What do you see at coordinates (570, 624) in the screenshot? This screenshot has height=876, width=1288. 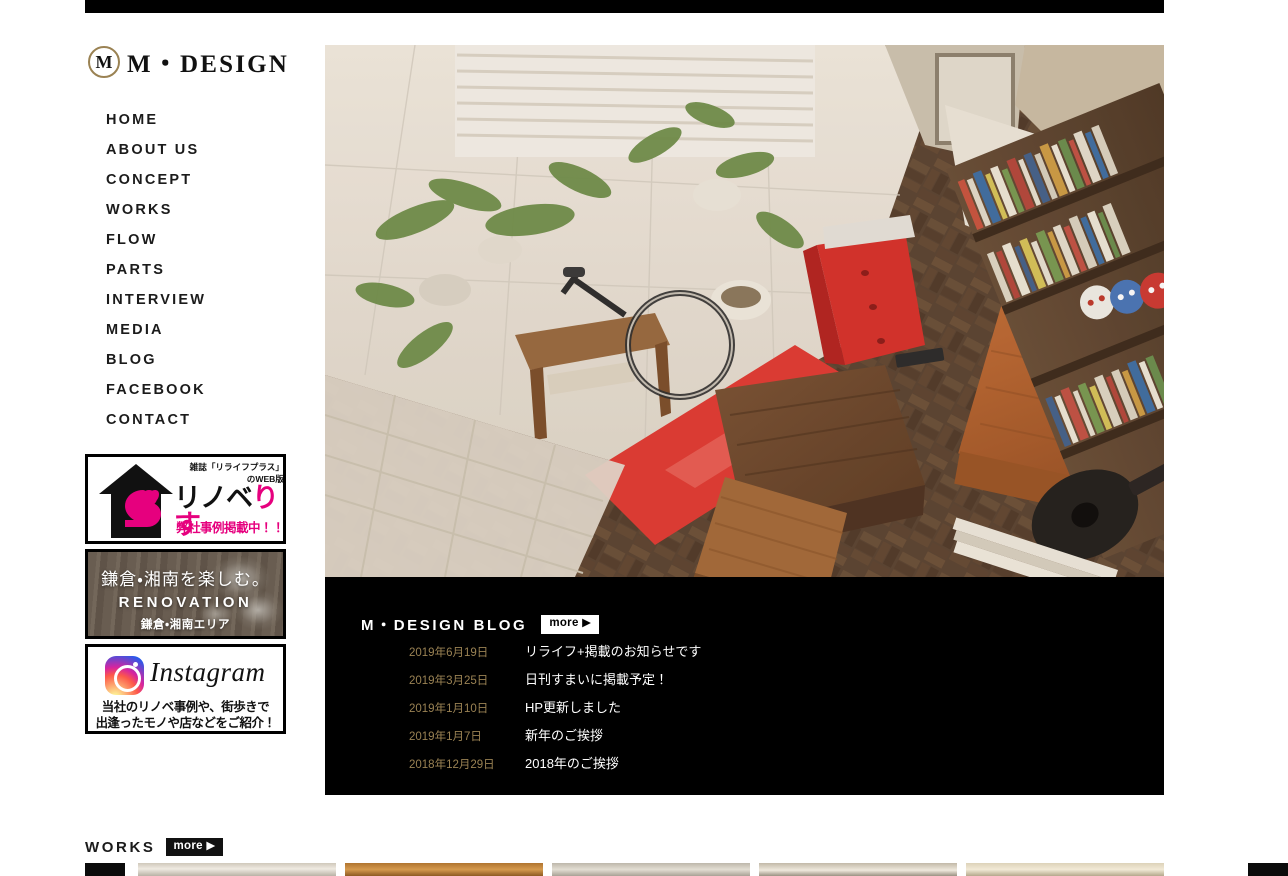 I see `blog-more-button: more ▶` at bounding box center [570, 624].